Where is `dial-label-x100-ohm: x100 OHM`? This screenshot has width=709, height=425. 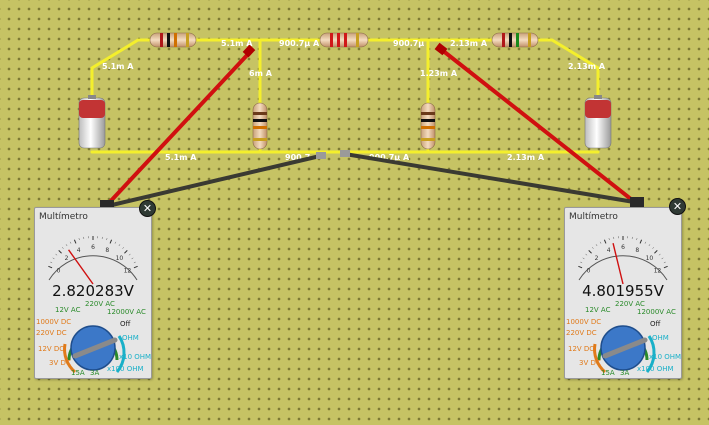
dial-label-x100-ohm: x100 OHM is located at coordinates (125, 369).